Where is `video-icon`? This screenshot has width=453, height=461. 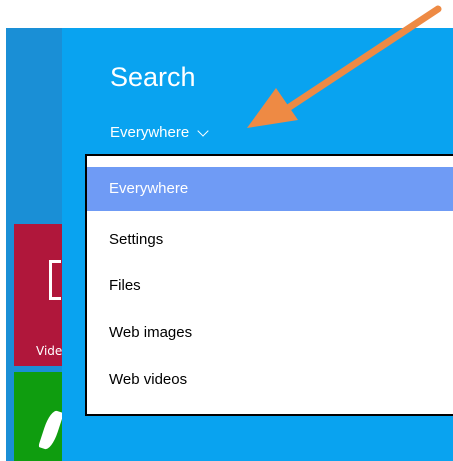
video-icon is located at coordinates (55, 280).